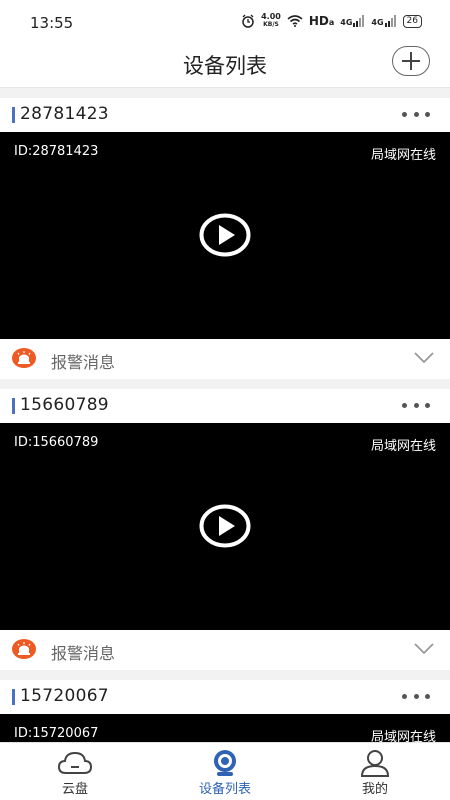 This screenshot has height=800, width=450. I want to click on device-card-header: 28781423, so click(225, 115).